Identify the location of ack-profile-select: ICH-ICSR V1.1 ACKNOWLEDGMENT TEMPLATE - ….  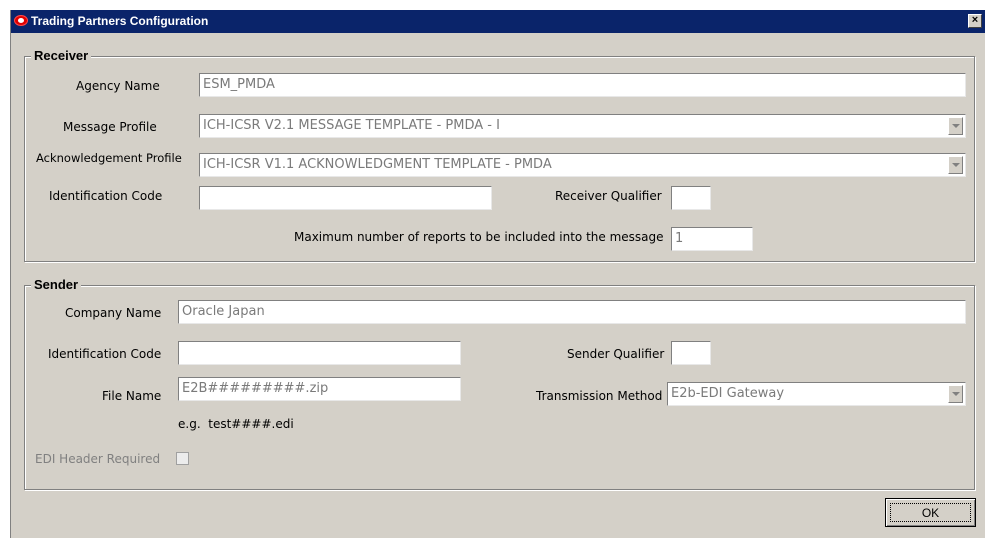
(582, 165).